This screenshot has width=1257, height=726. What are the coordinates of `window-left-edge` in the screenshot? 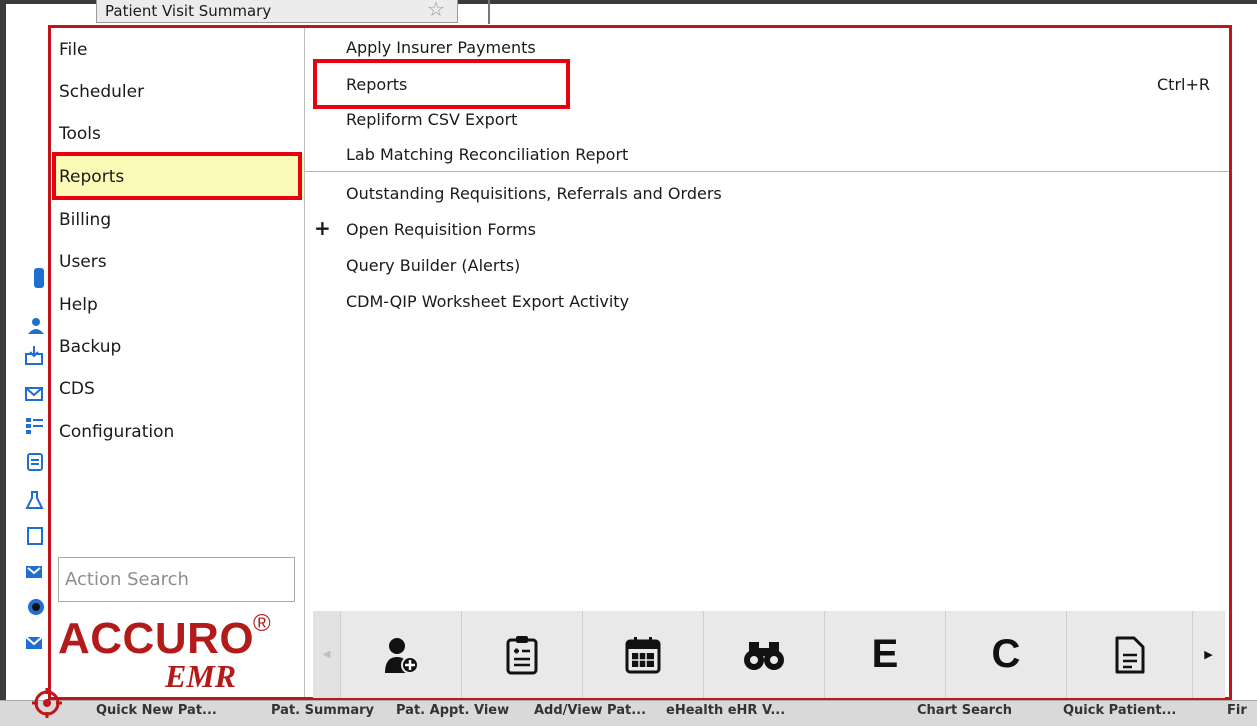 It's located at (3, 350).